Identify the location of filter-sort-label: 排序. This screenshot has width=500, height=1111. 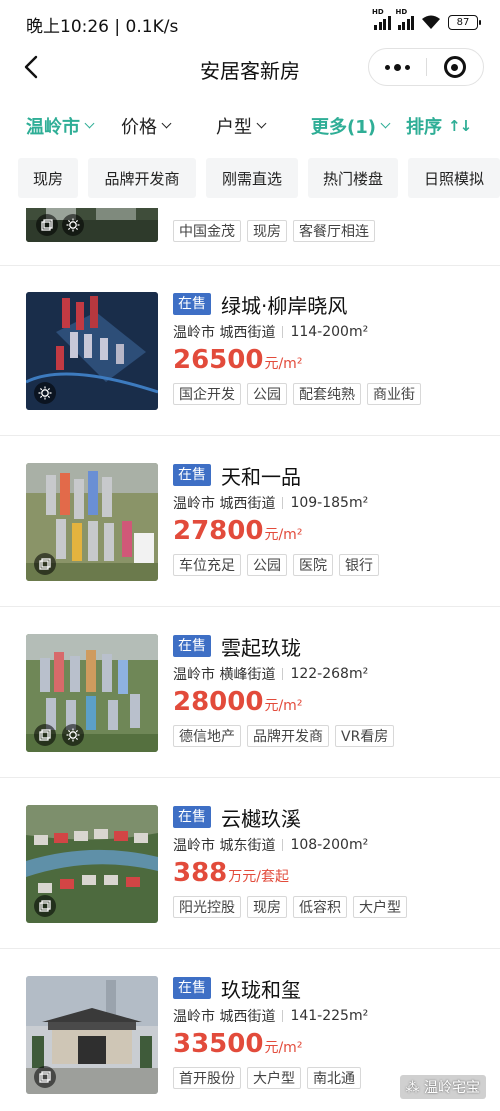
(424, 127).